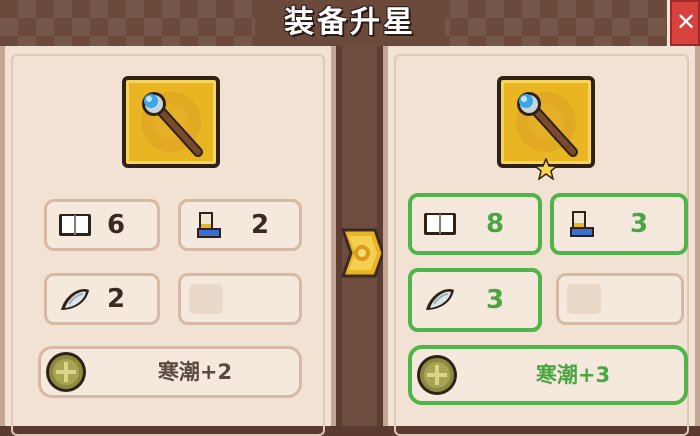 The width and height of the screenshot is (700, 436). I want to click on stat-boot: 3, so click(619, 224).